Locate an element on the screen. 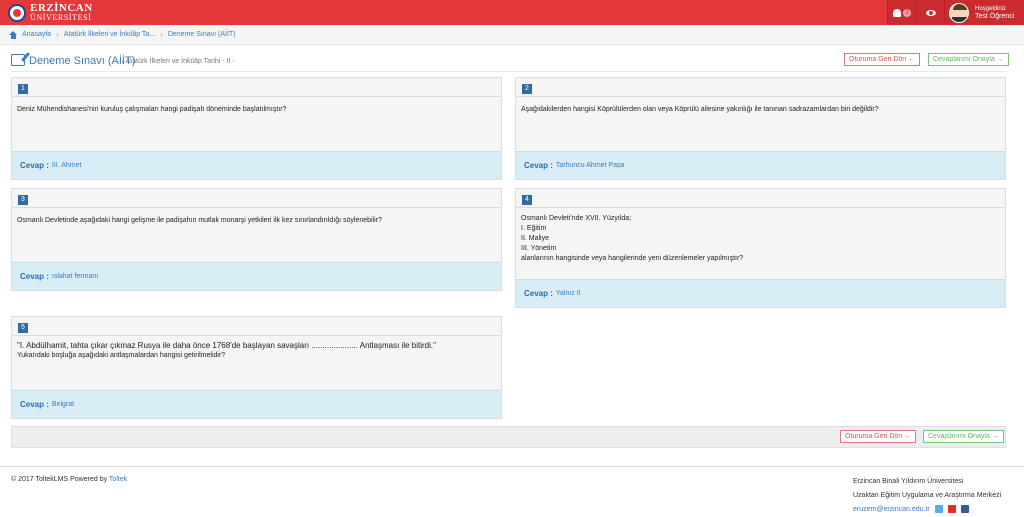 The width and height of the screenshot is (1024, 517). university-seal-icon is located at coordinates (17, 12).